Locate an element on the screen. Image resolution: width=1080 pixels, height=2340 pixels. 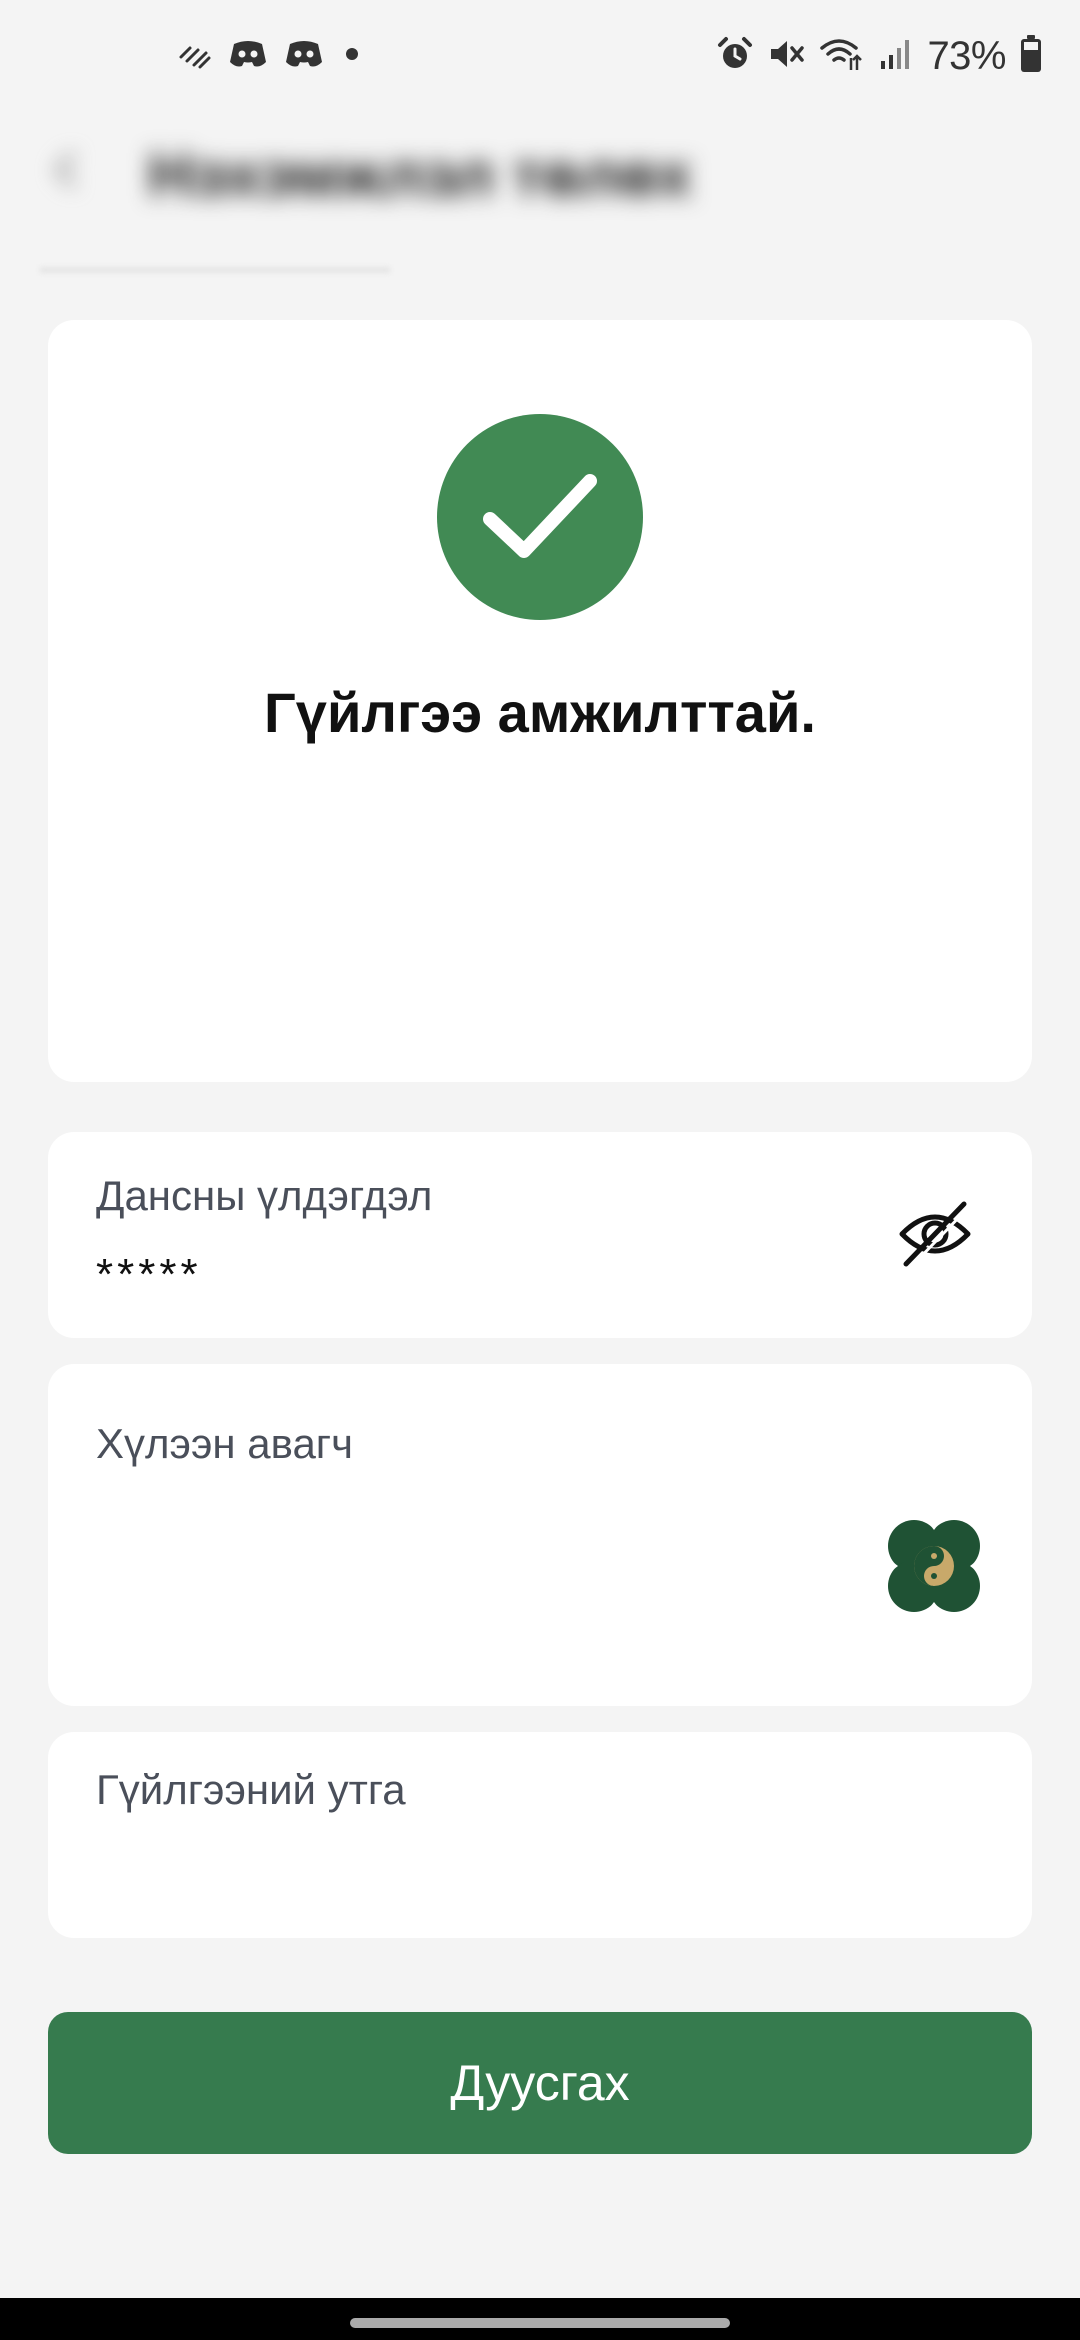
wifi-icon is located at coordinates (842, 56).